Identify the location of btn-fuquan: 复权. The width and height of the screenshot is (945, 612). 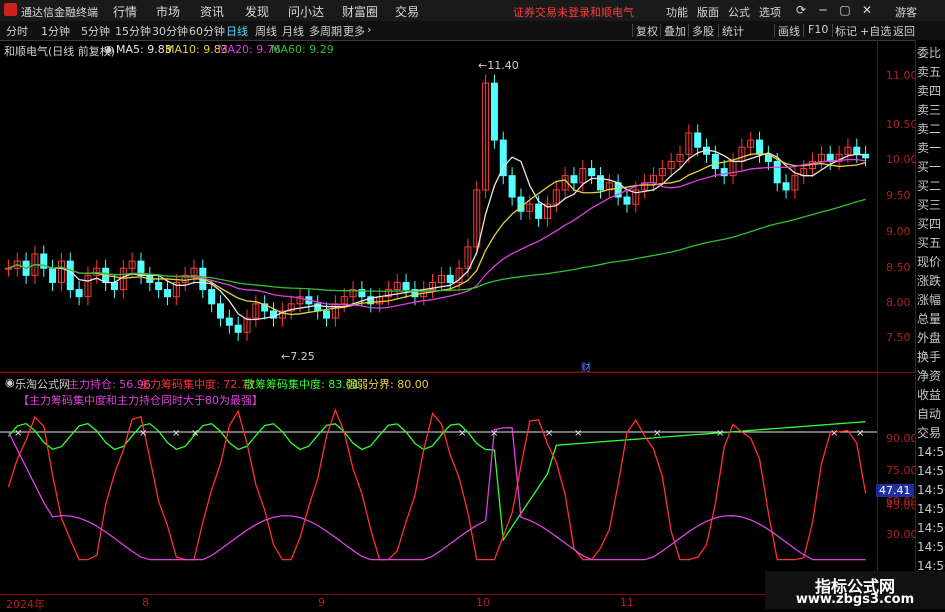
(647, 31).